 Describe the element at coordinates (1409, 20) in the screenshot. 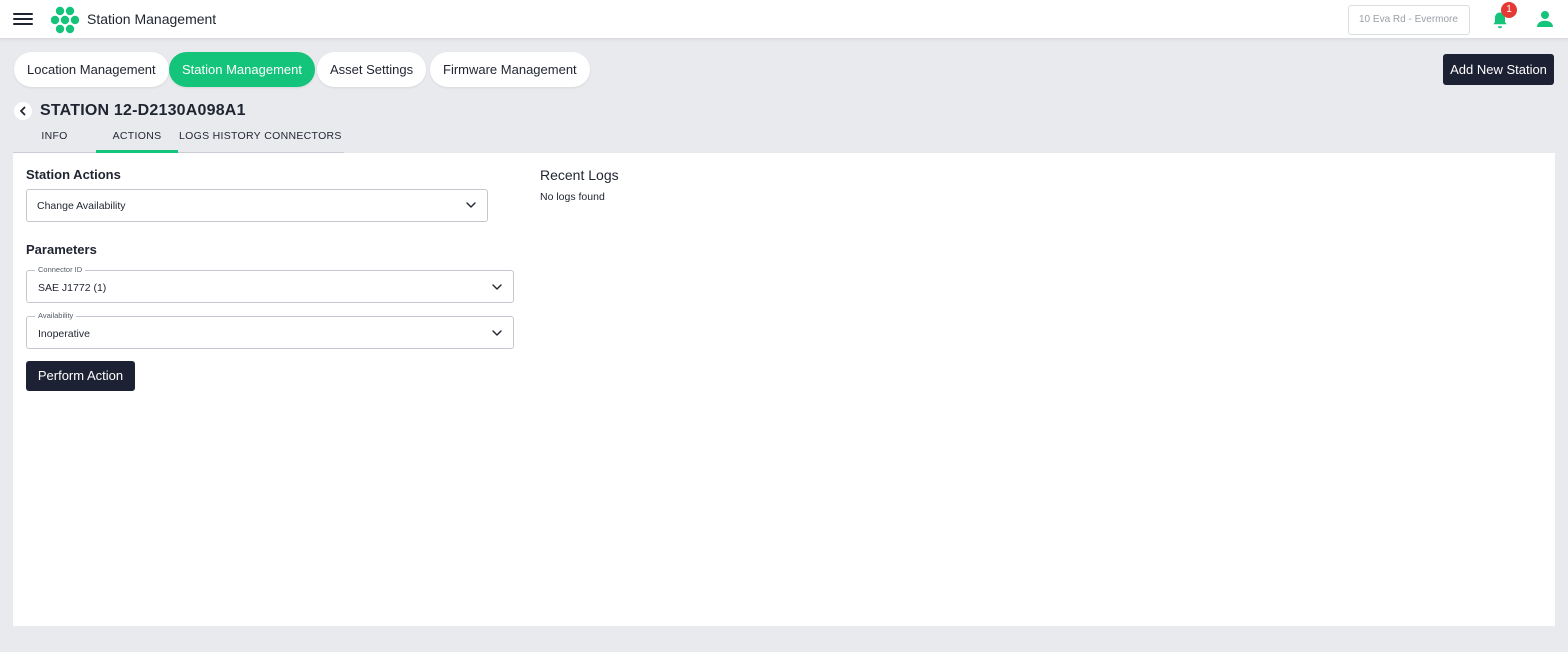

I see `location-selector: 10 Eva Rd - Evermore` at that location.